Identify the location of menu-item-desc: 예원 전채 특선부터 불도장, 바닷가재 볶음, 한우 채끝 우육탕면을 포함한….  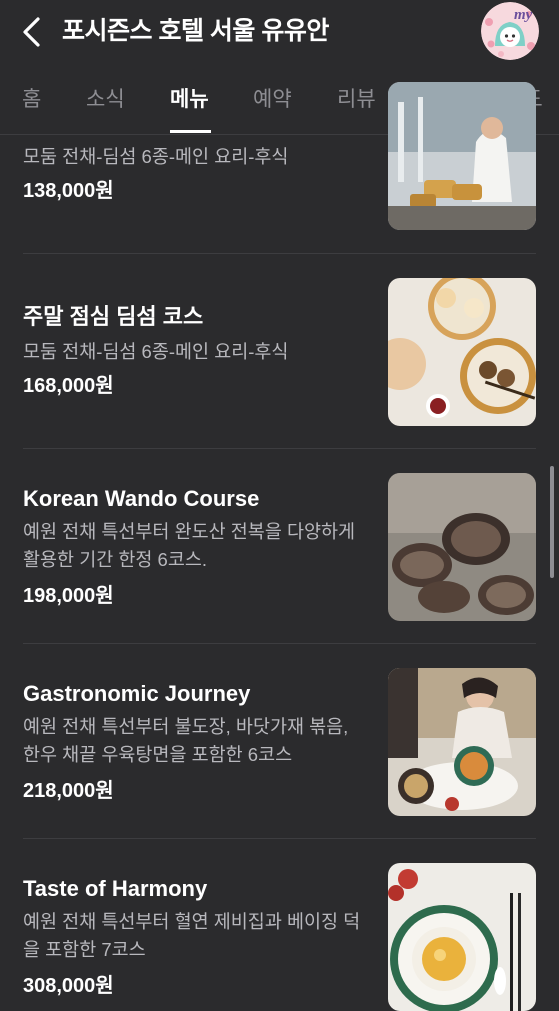
(186, 740).